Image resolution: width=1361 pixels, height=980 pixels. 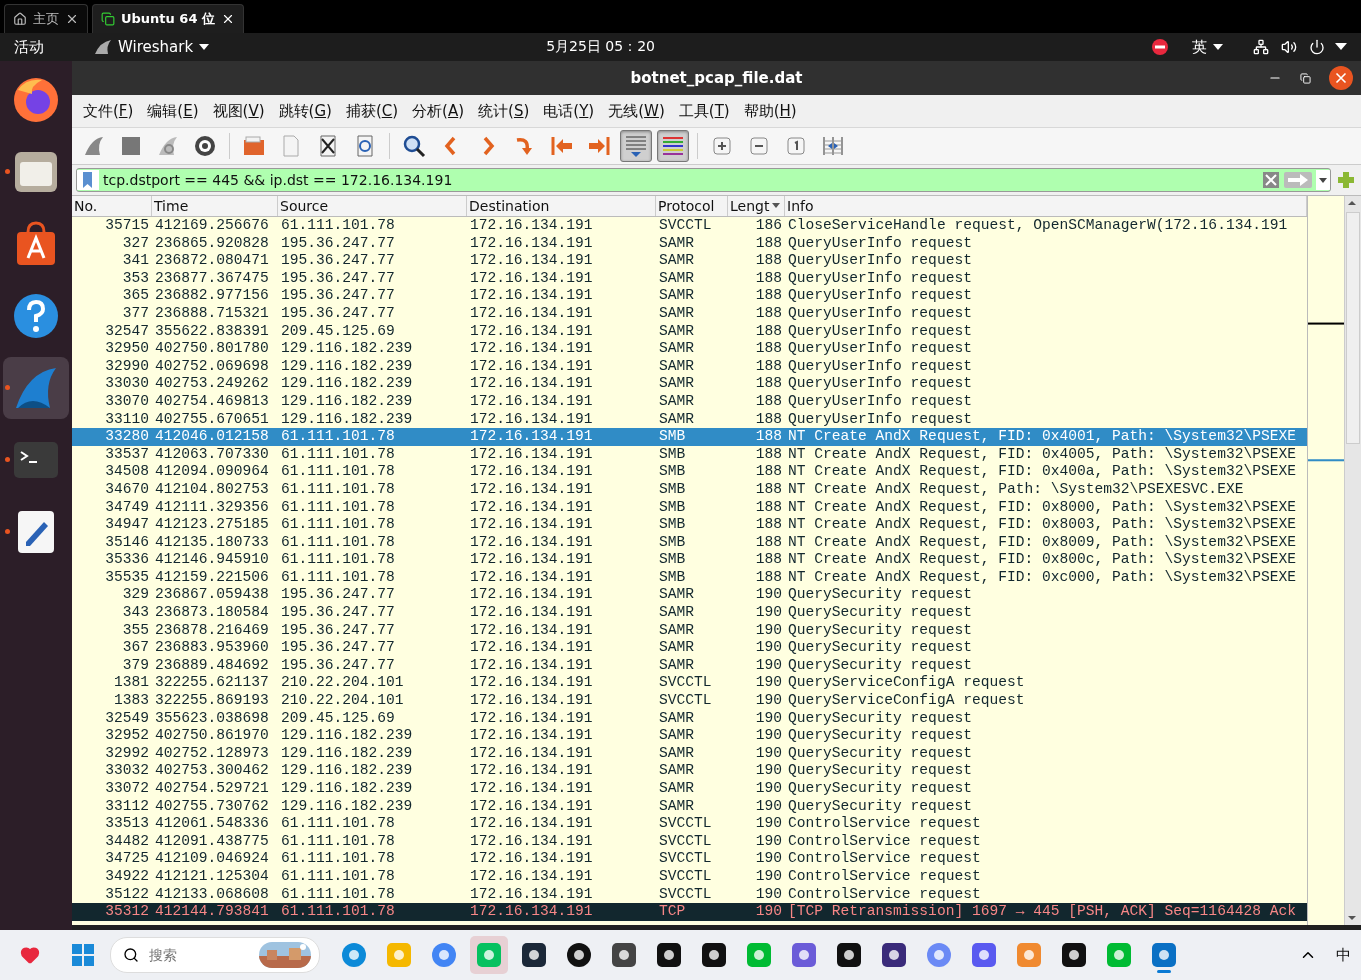 What do you see at coordinates (1261, 47) in the screenshot?
I see `network-icon` at bounding box center [1261, 47].